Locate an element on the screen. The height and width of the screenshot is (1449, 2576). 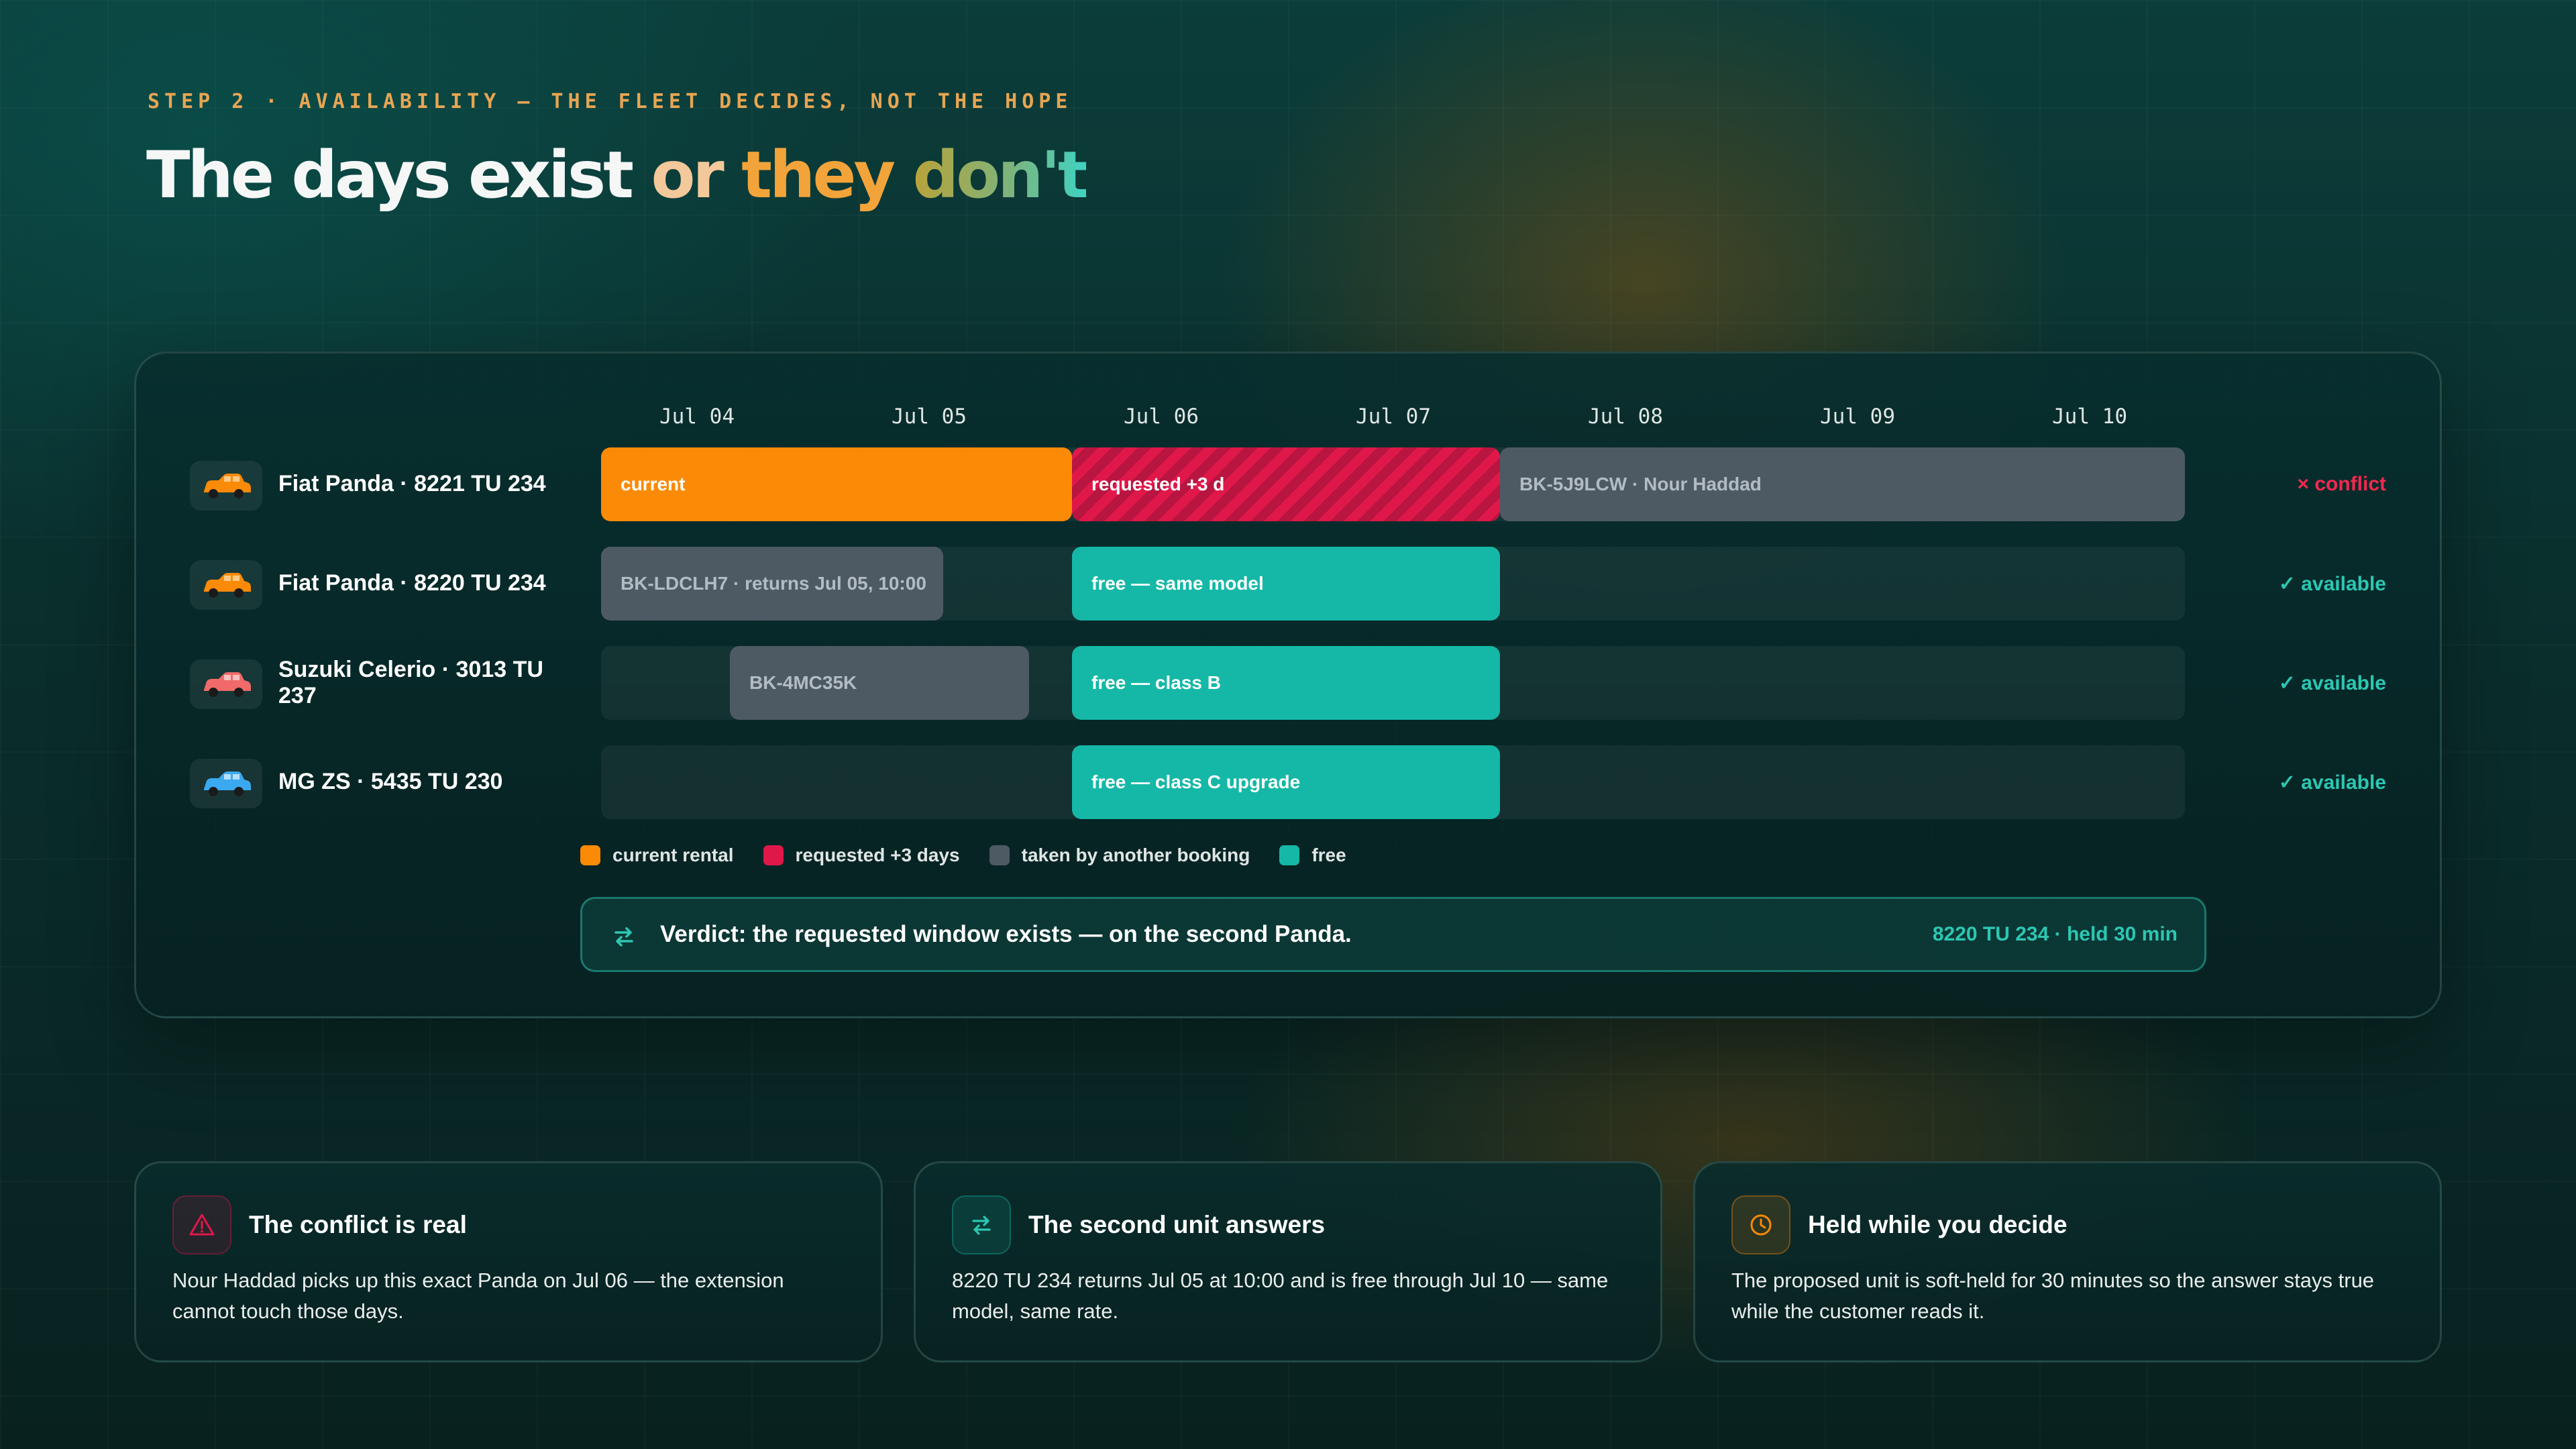
vehicle-name: Fiat Panda · 8221 TU 234 is located at coordinates (412, 484).